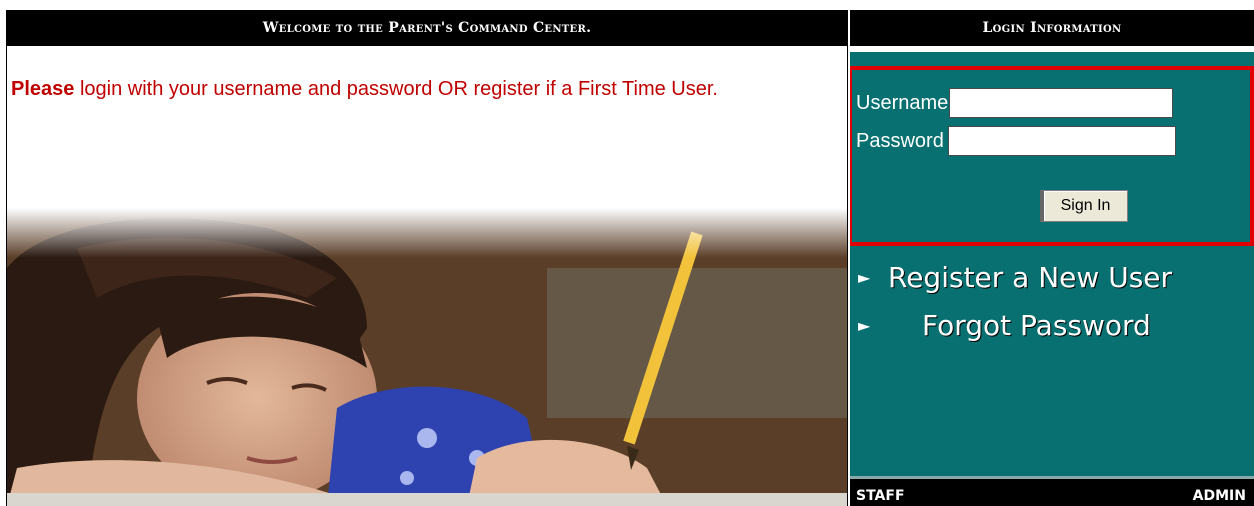  I want to click on username-row: Username, so click(1015, 103).